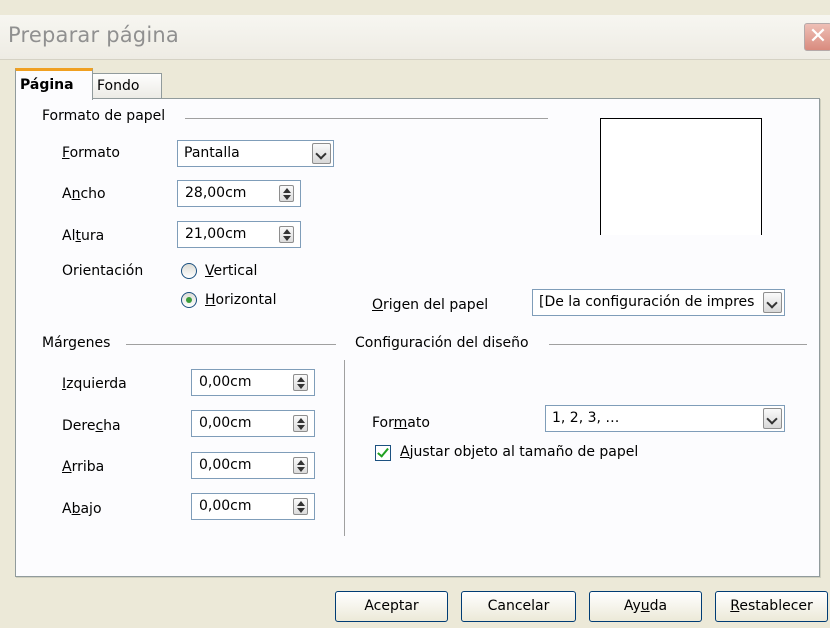 The width and height of the screenshot is (830, 628). What do you see at coordinates (241, 300) in the screenshot?
I see `landscape-label: Horizontal` at bounding box center [241, 300].